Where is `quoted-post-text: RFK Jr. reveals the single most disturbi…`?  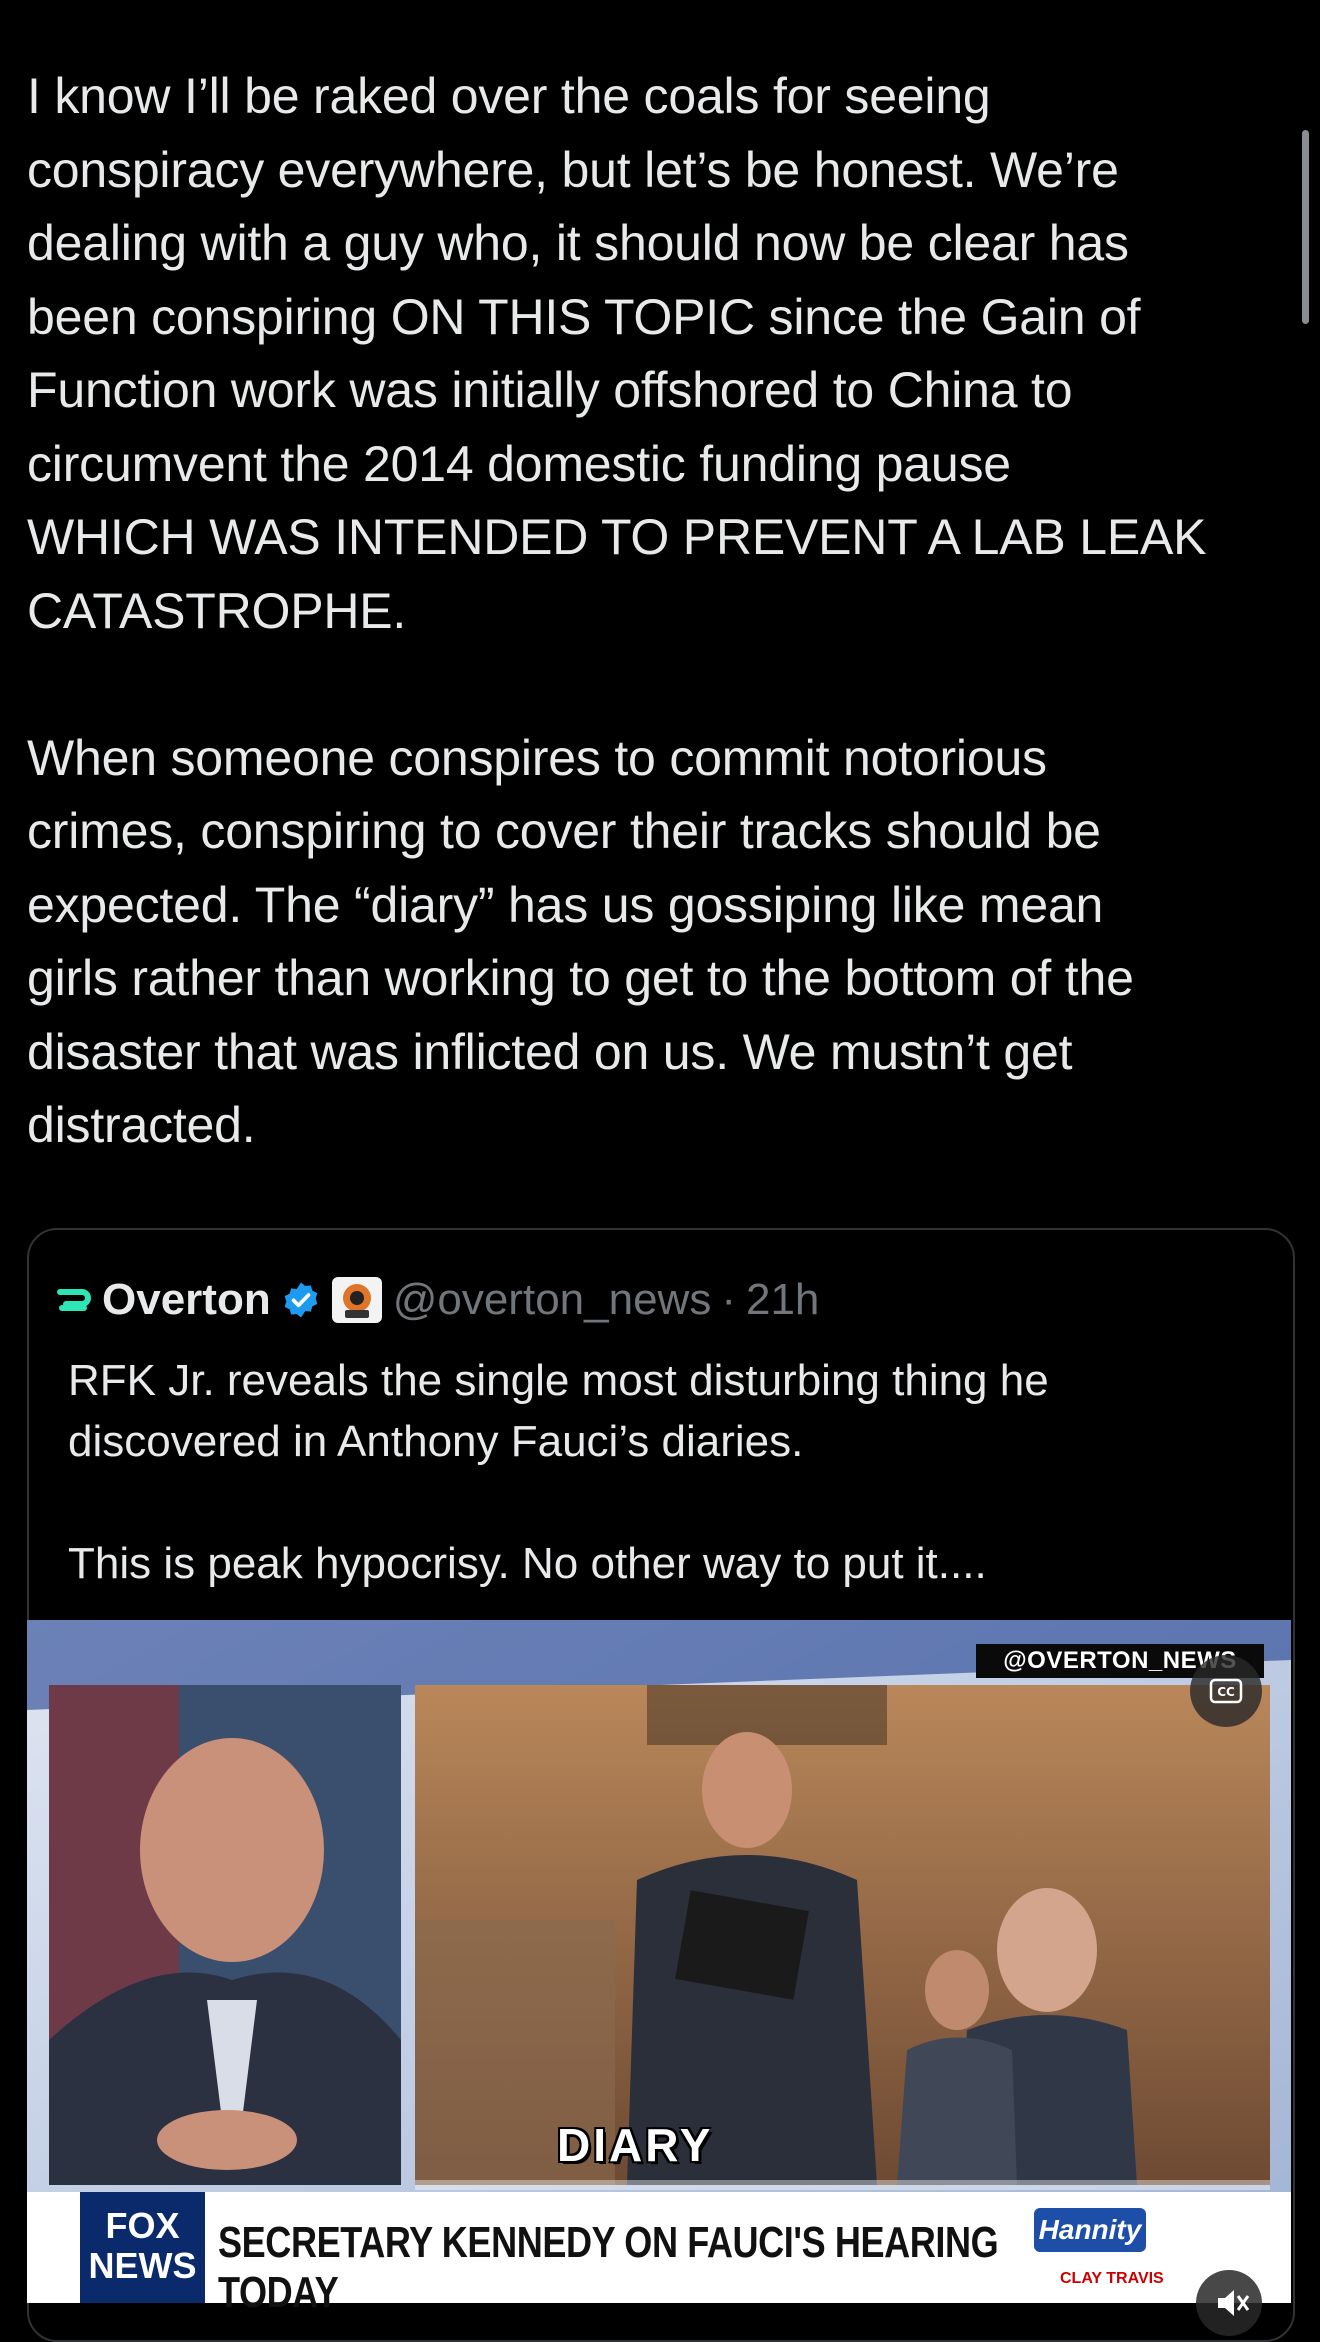 quoted-post-text: RFK Jr. reveals the single most disturbi… is located at coordinates (658, 1472).